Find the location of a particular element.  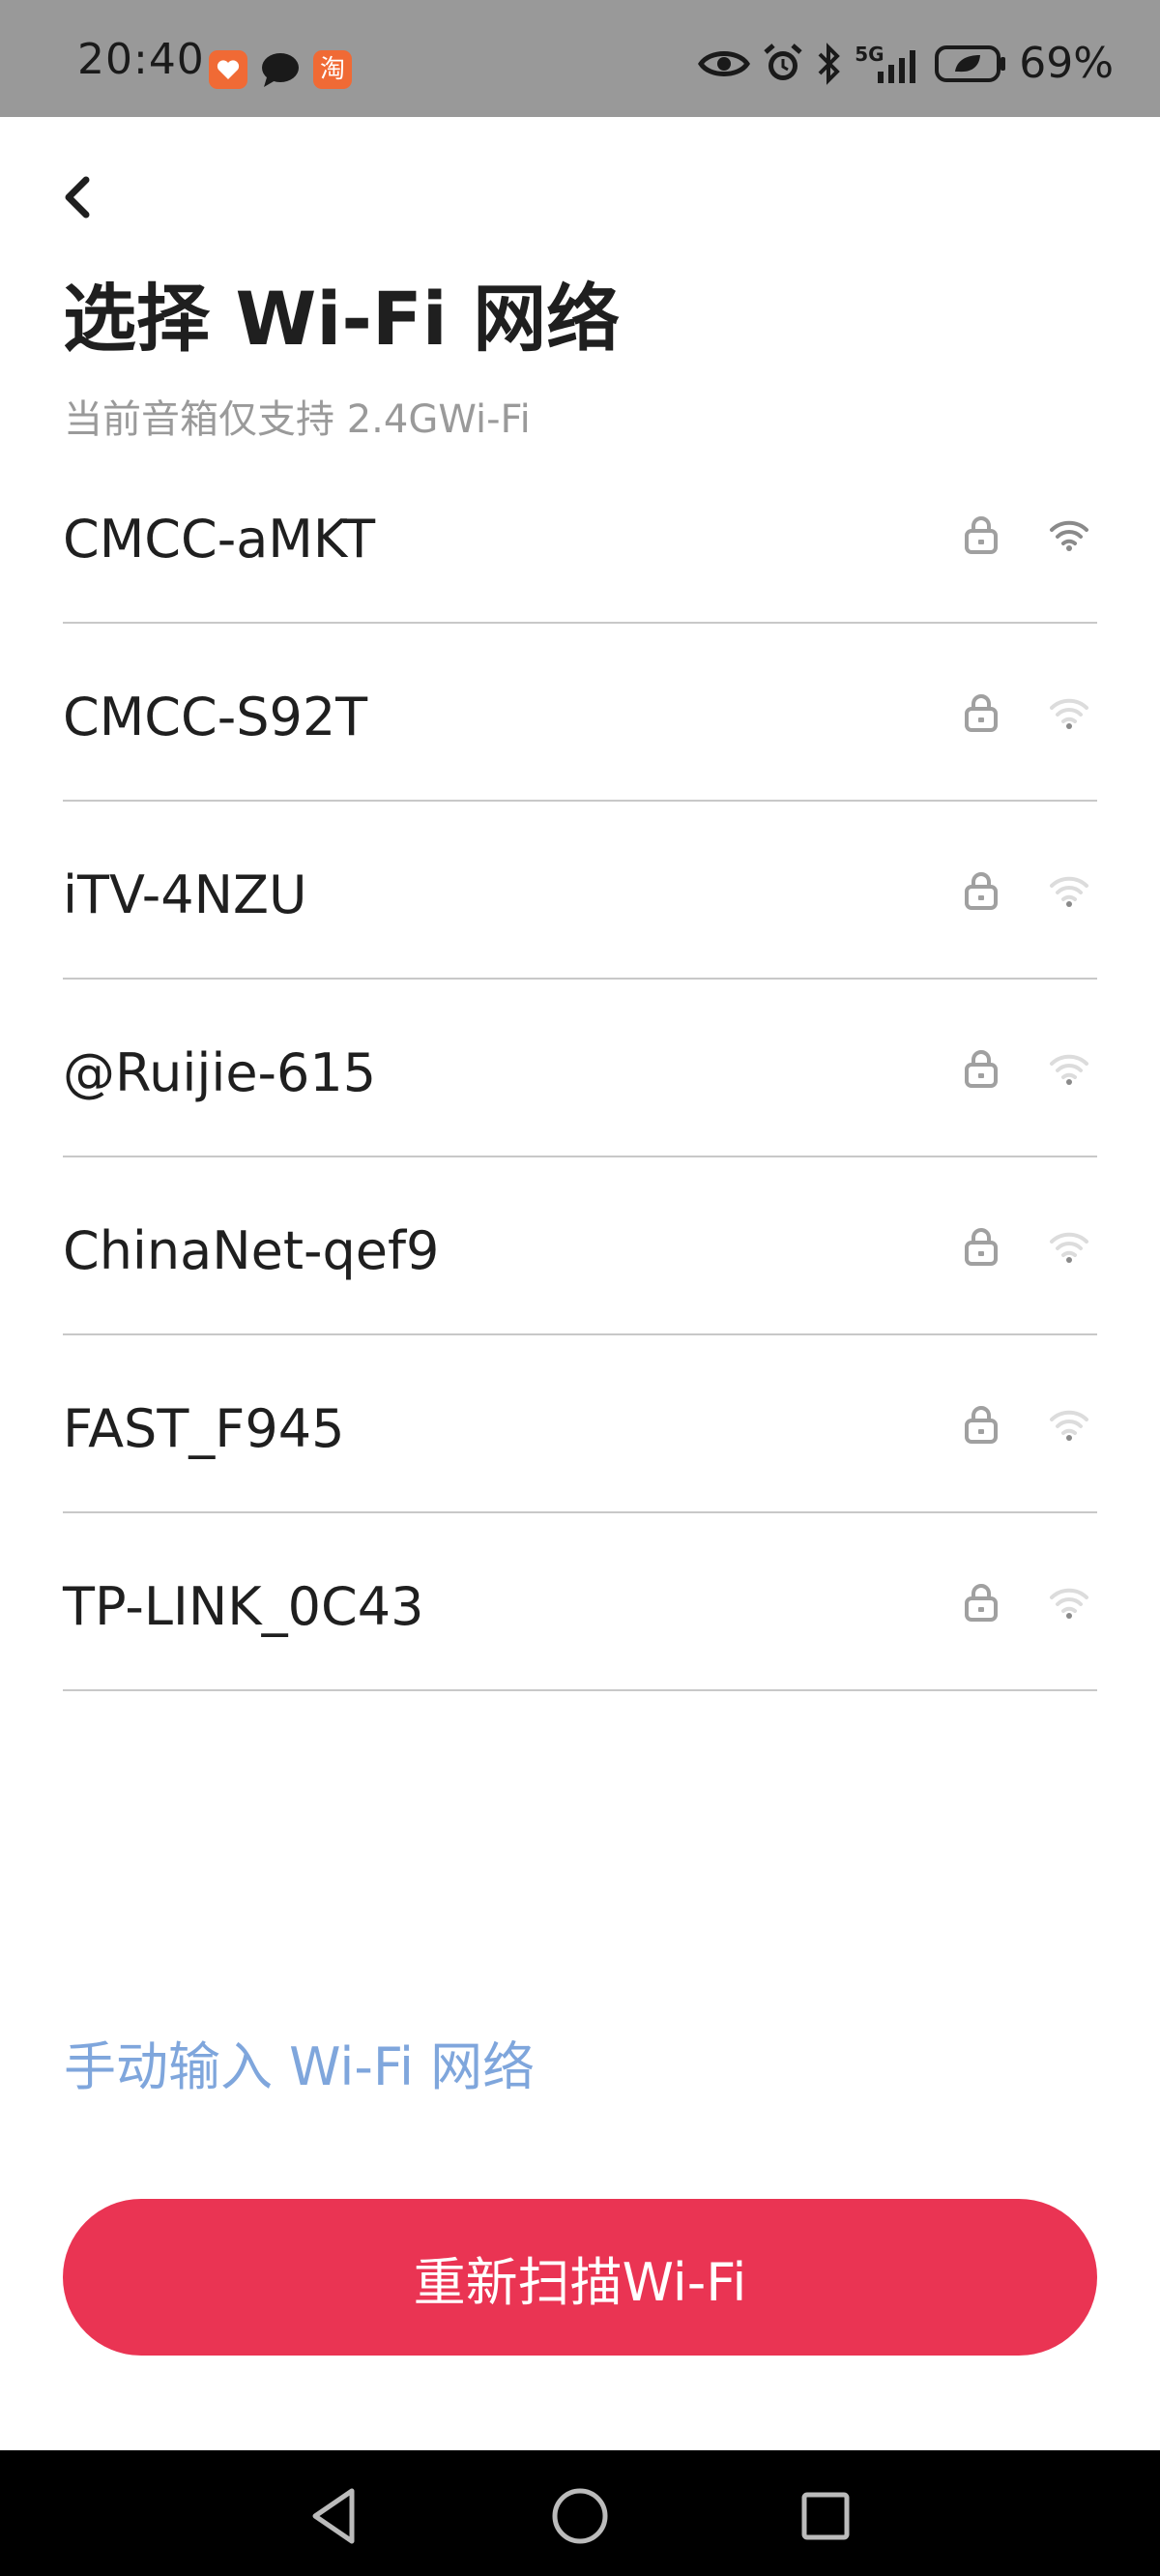

page-subtitle: 当前音箱仅支持 2.4GWi-Fi is located at coordinates (297, 419).